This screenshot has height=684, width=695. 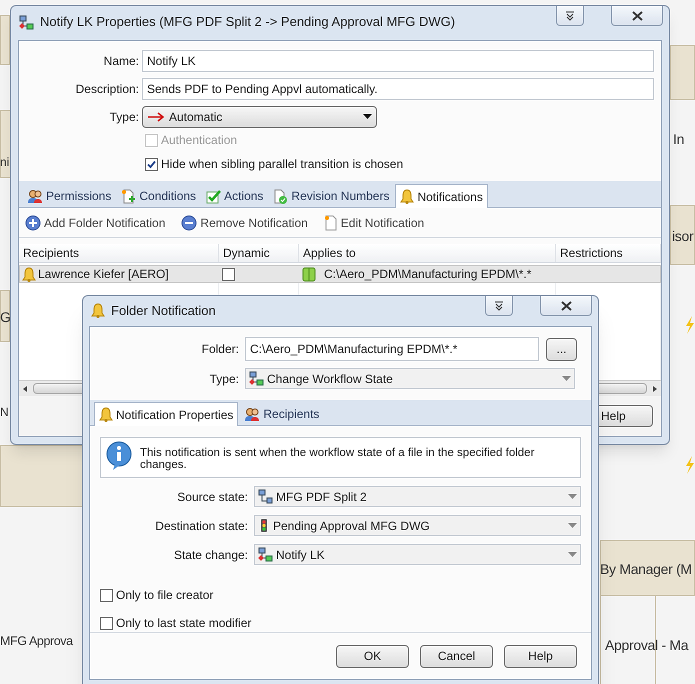 What do you see at coordinates (79, 196) in the screenshot?
I see `tab-label: Permissions` at bounding box center [79, 196].